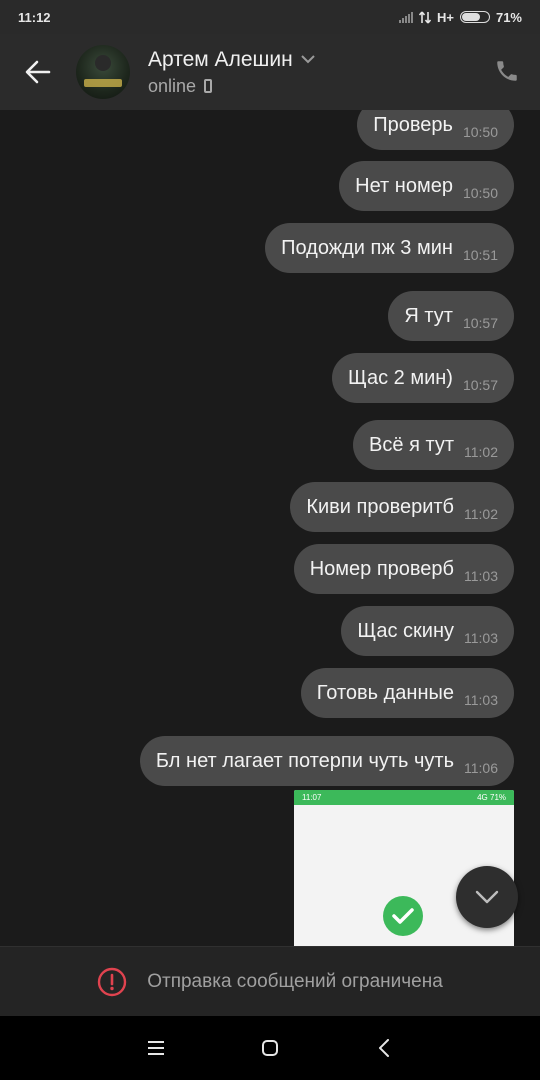  Describe the element at coordinates (367, 247) in the screenshot. I see `message-text: Подожди пж 3 мин` at that location.